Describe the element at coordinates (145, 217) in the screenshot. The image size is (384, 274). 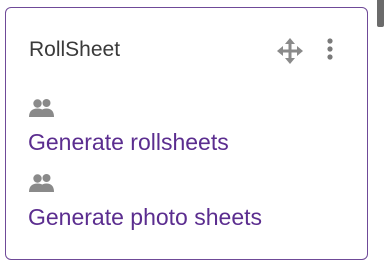
I see `generate-photo-sheets-link: Generate photo sheets` at that location.